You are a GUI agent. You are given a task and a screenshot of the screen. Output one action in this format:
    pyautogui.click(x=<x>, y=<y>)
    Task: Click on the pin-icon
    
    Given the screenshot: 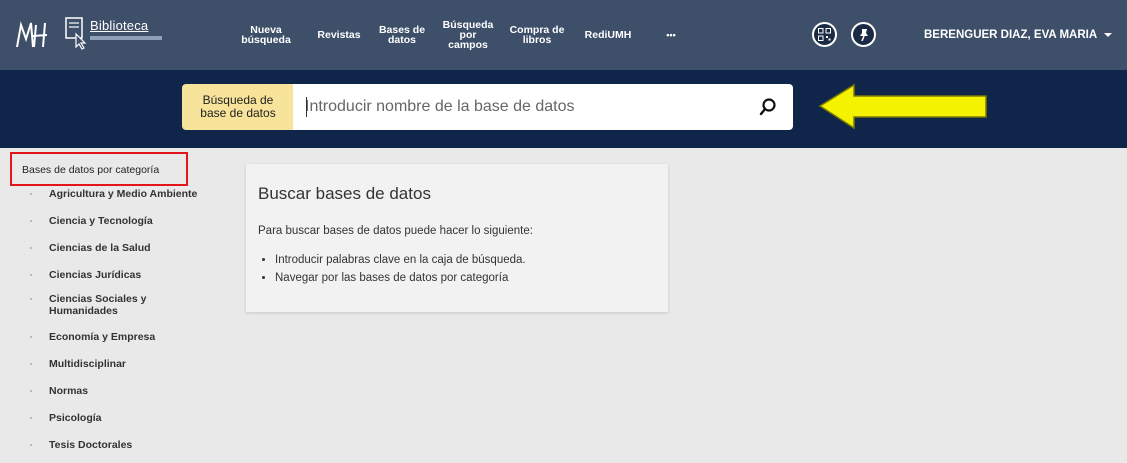 What is the action you would take?
    pyautogui.click(x=863, y=34)
    